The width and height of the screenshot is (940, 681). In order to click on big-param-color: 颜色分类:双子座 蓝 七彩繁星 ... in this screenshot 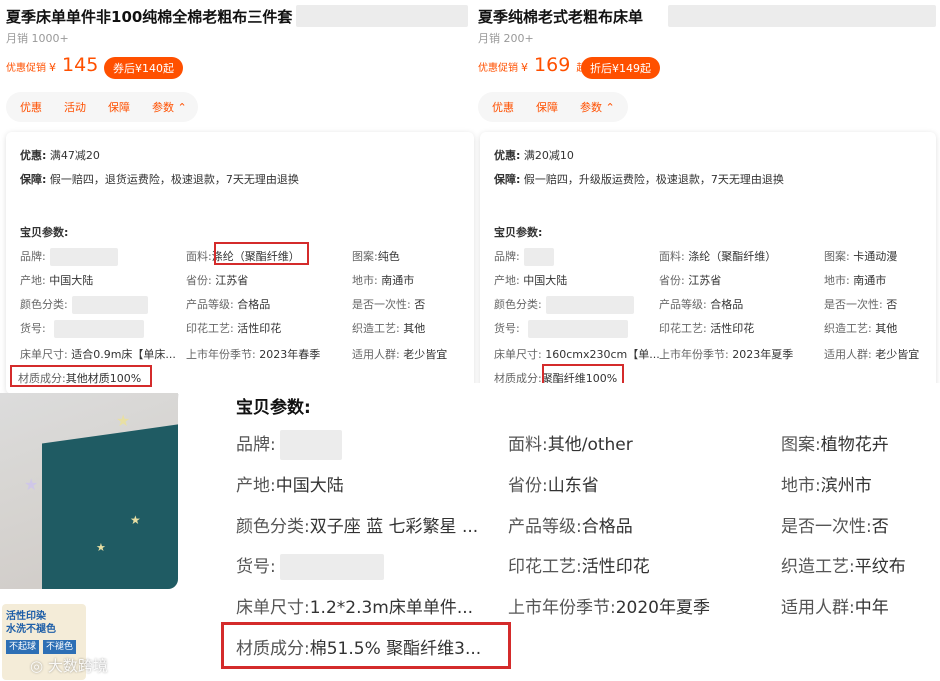, I will do `click(357, 527)`.